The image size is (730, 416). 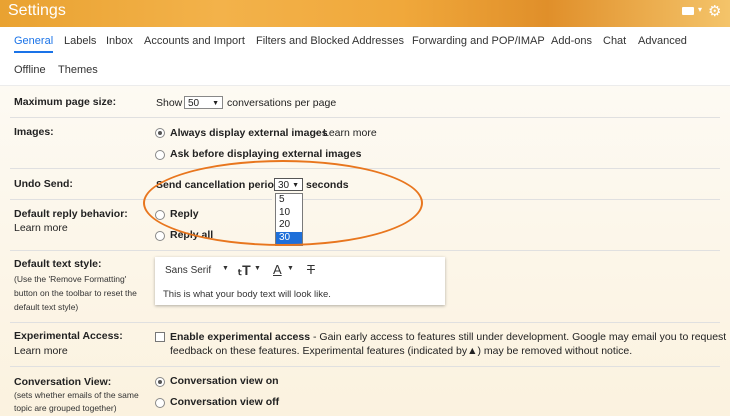 I want to click on experimental-access-checkbox, so click(x=160, y=337).